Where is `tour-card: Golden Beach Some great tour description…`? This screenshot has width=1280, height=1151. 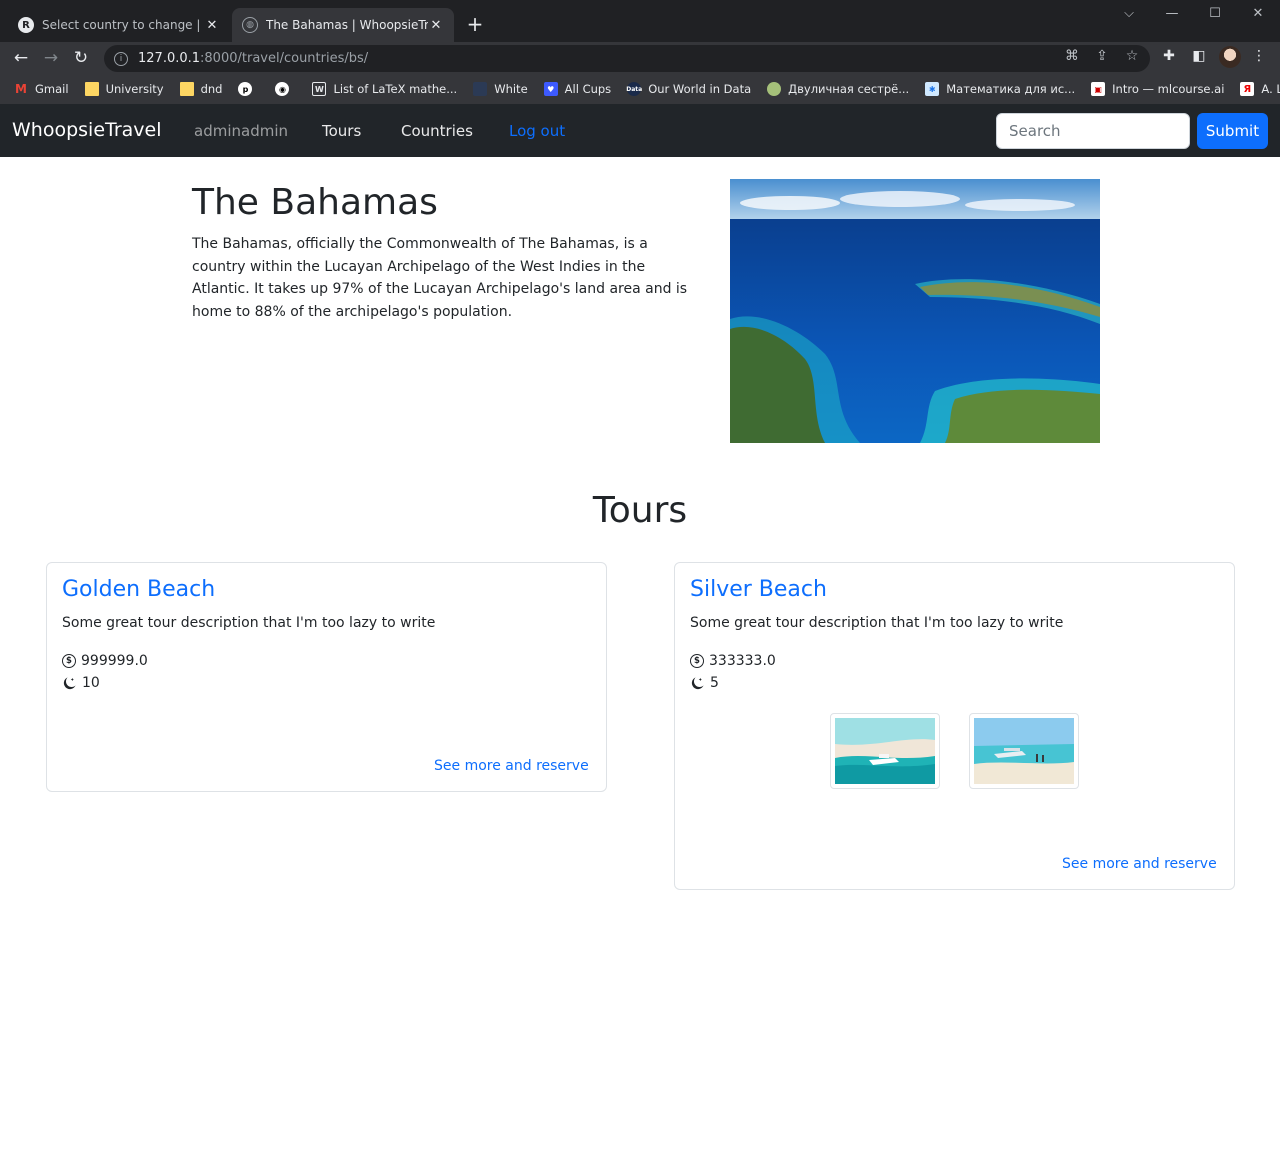 tour-card: Golden Beach Some great tour description… is located at coordinates (326, 677).